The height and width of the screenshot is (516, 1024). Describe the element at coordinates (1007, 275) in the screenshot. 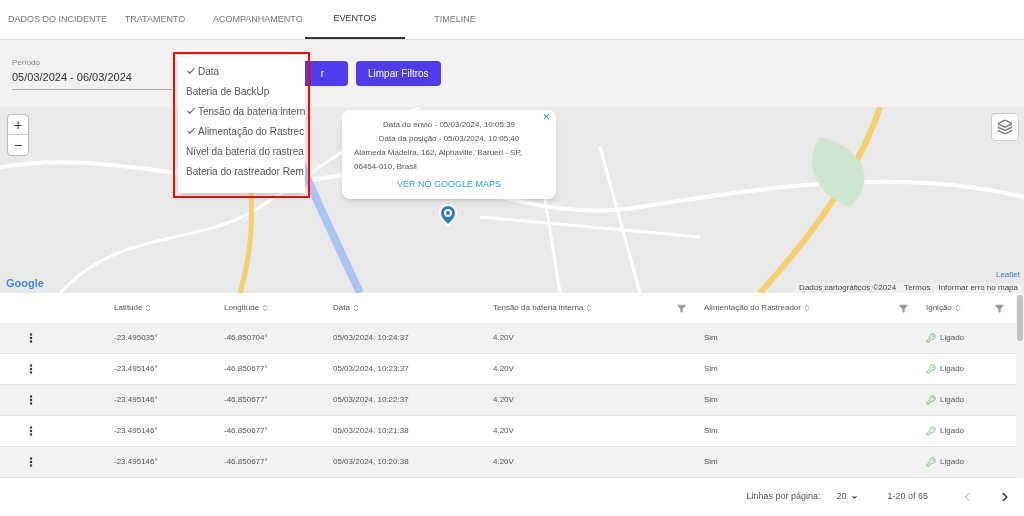

I see `leaflet-link: Leaflet` at that location.